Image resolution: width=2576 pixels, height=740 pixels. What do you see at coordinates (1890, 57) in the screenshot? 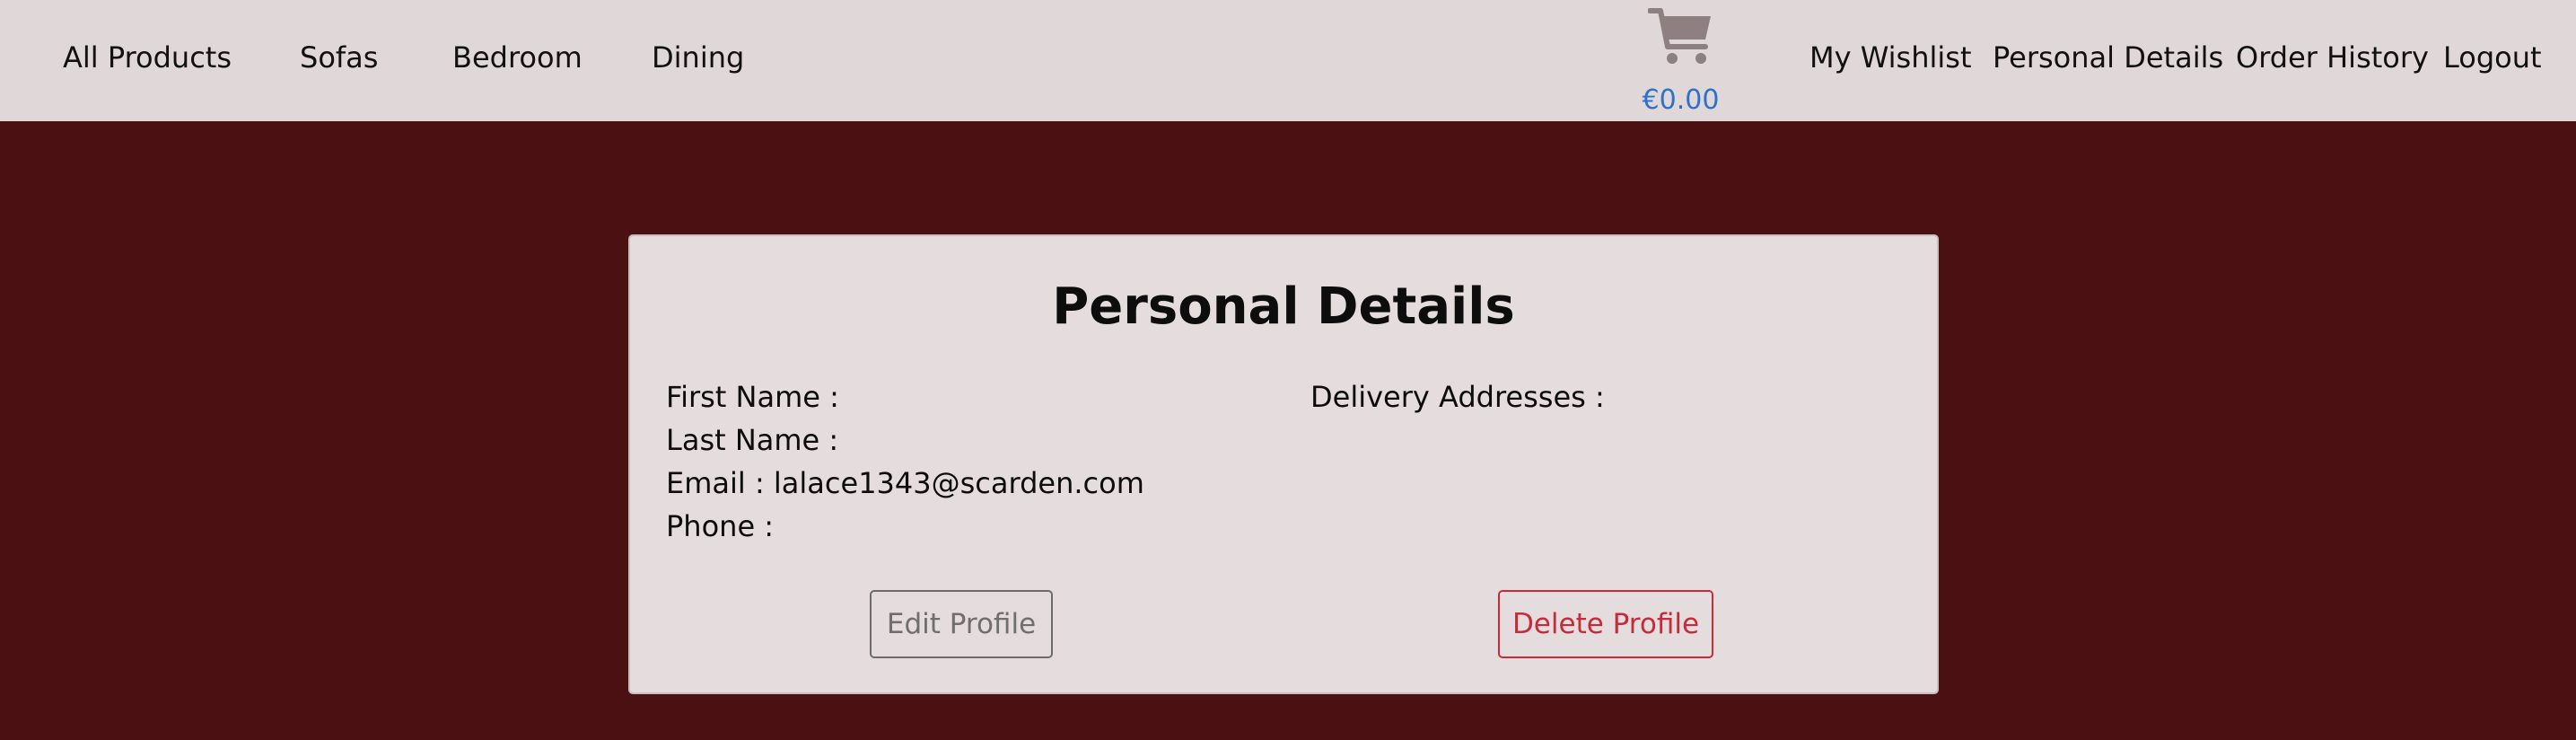
I see `nav-link-my-wishlist: My Wishlist` at bounding box center [1890, 57].